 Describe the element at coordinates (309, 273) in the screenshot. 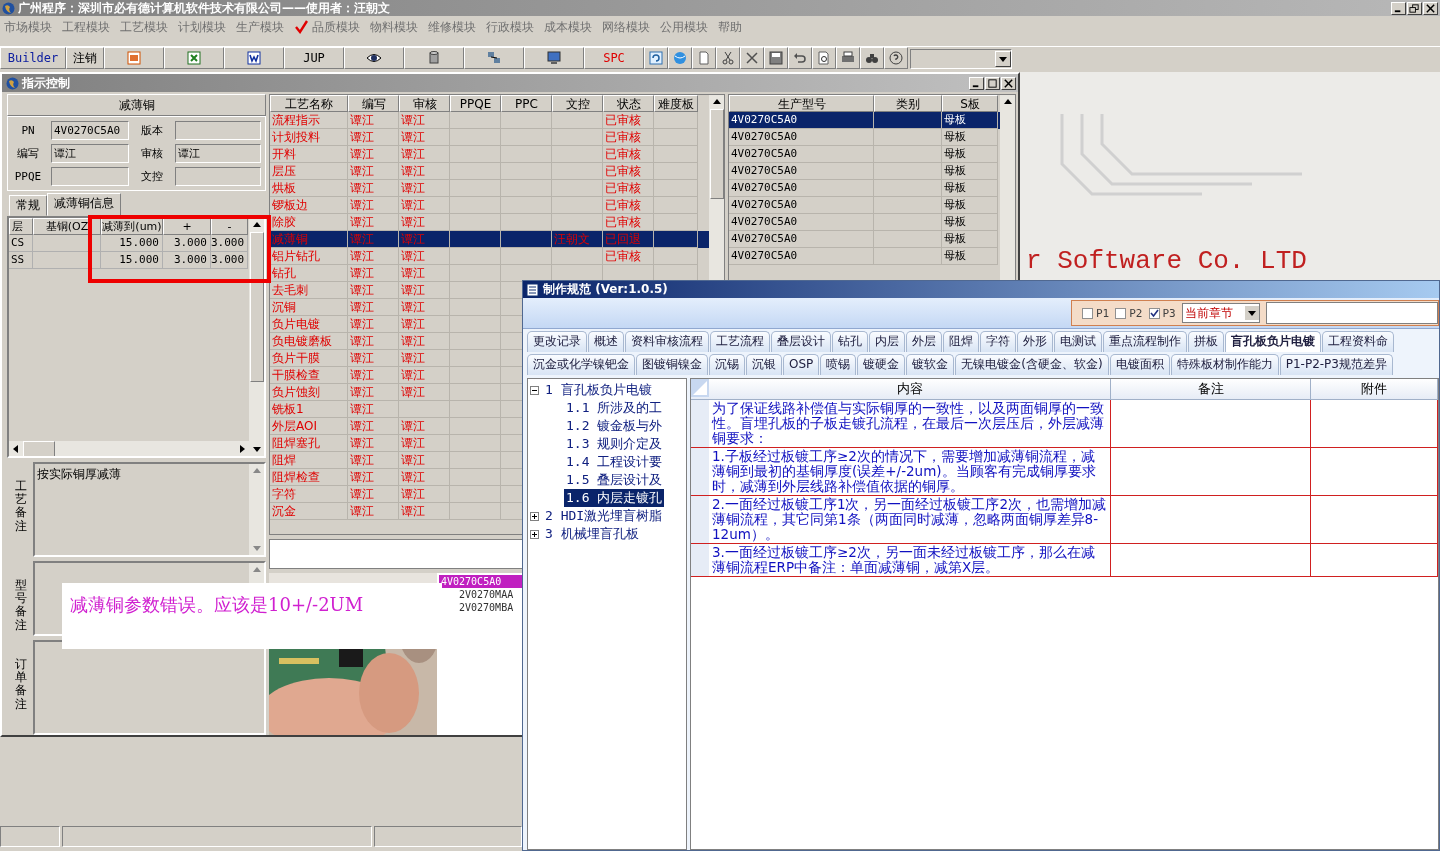

I see `table-cell: 钻孔` at that location.